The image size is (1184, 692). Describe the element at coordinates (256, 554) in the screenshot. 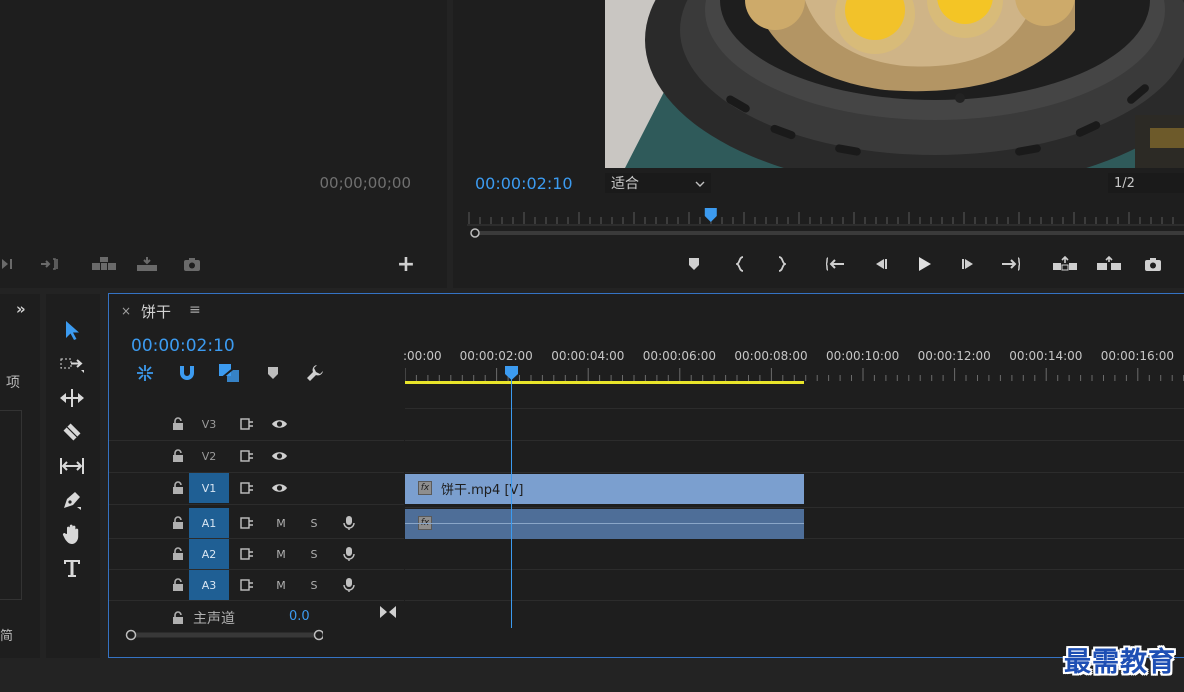

I see `track-header-a2: A2 M S` at that location.